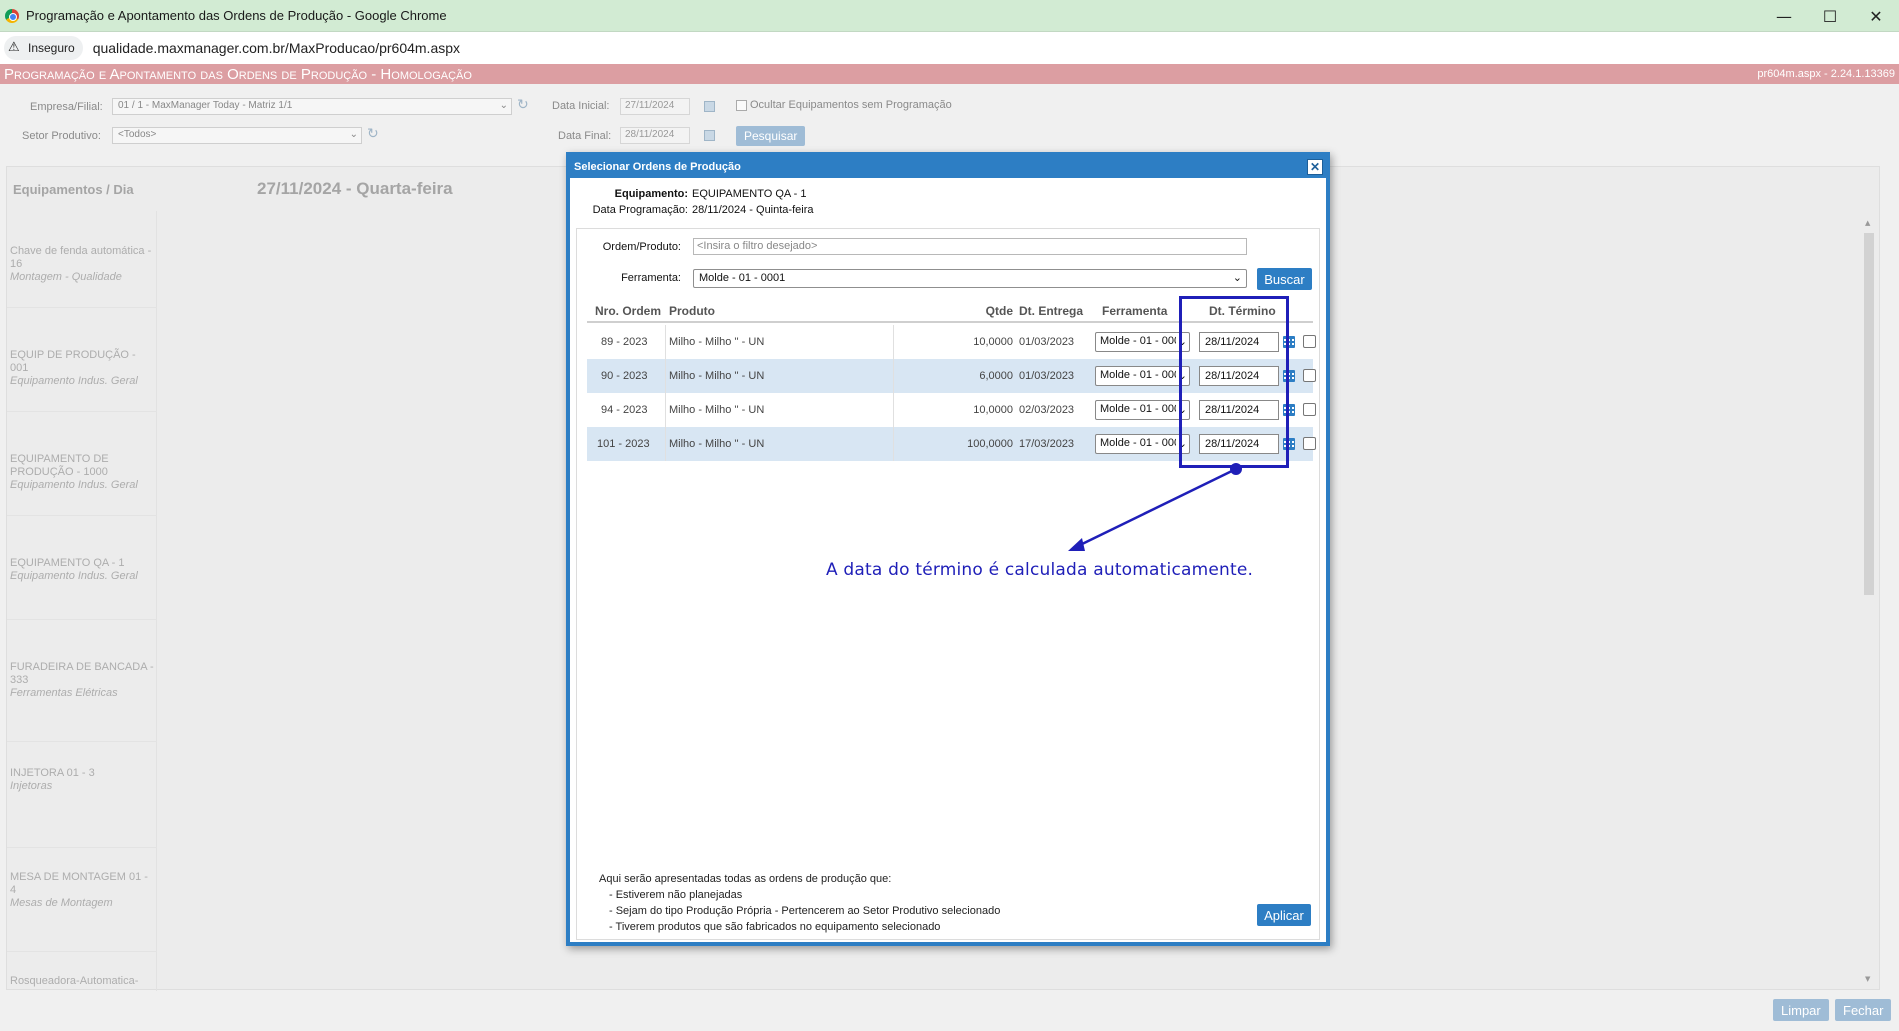  What do you see at coordinates (1047, 444) in the screenshot?
I see `cell-entrega: 17/03/2023` at bounding box center [1047, 444].